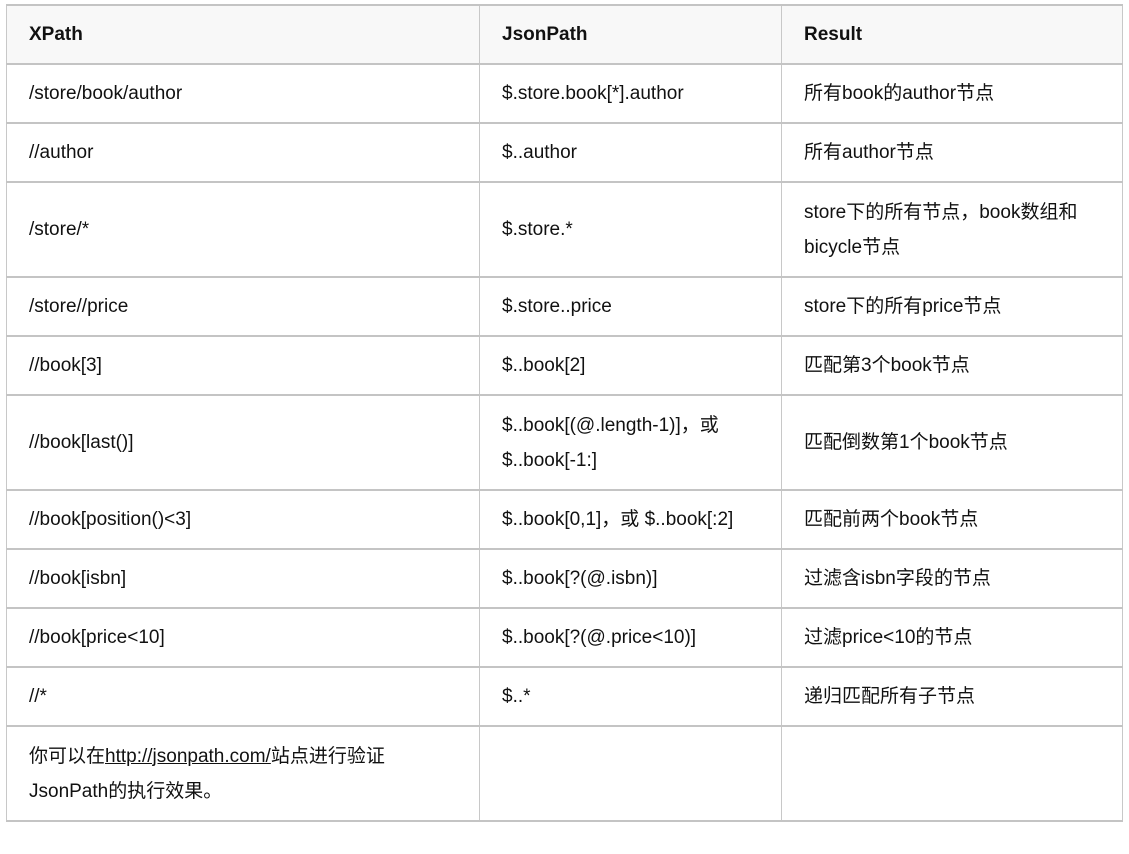 This screenshot has height=854, width=1129. I want to click on footer-prefix: 你可以在, so click(67, 756).